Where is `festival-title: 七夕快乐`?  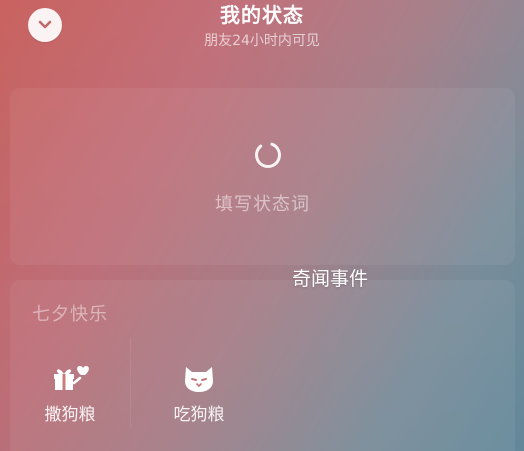
festival-title: 七夕快乐 is located at coordinates (70, 314).